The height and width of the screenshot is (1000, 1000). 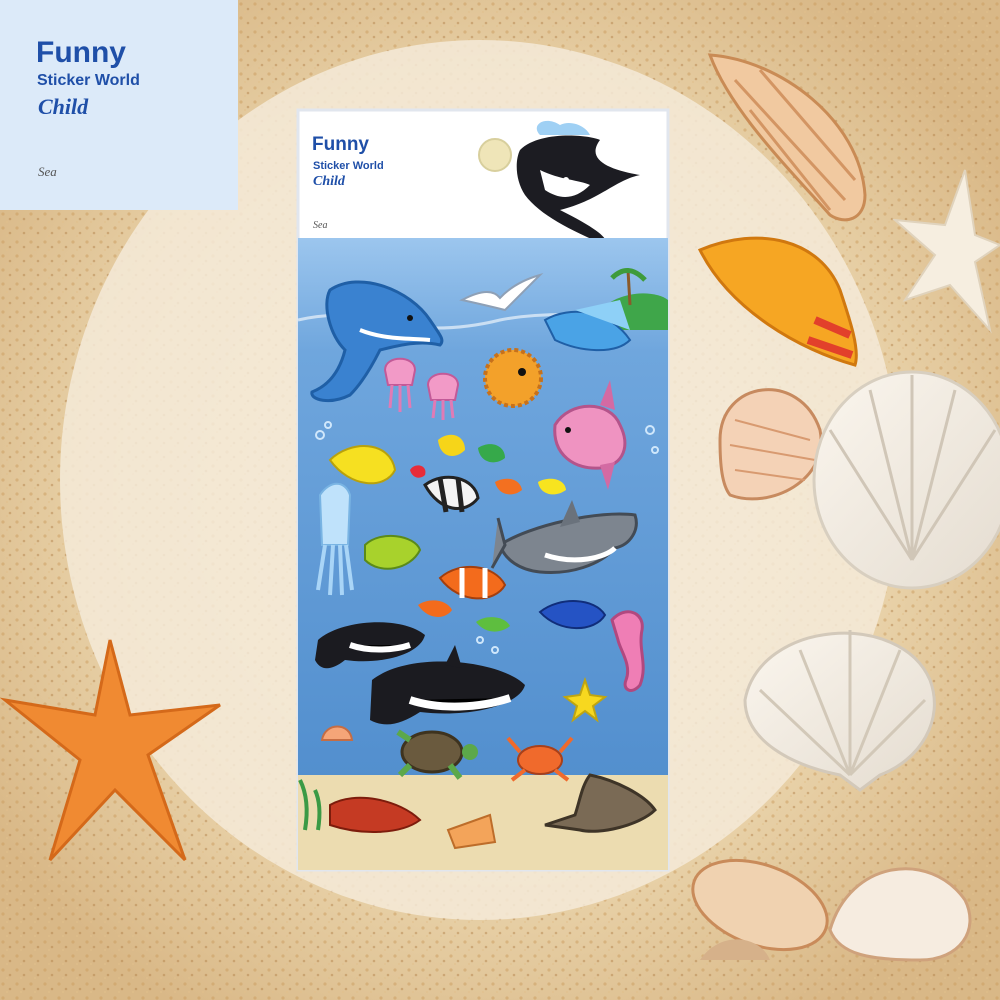 What do you see at coordinates (513, 378) in the screenshot?
I see `pufferfish-icon` at bounding box center [513, 378].